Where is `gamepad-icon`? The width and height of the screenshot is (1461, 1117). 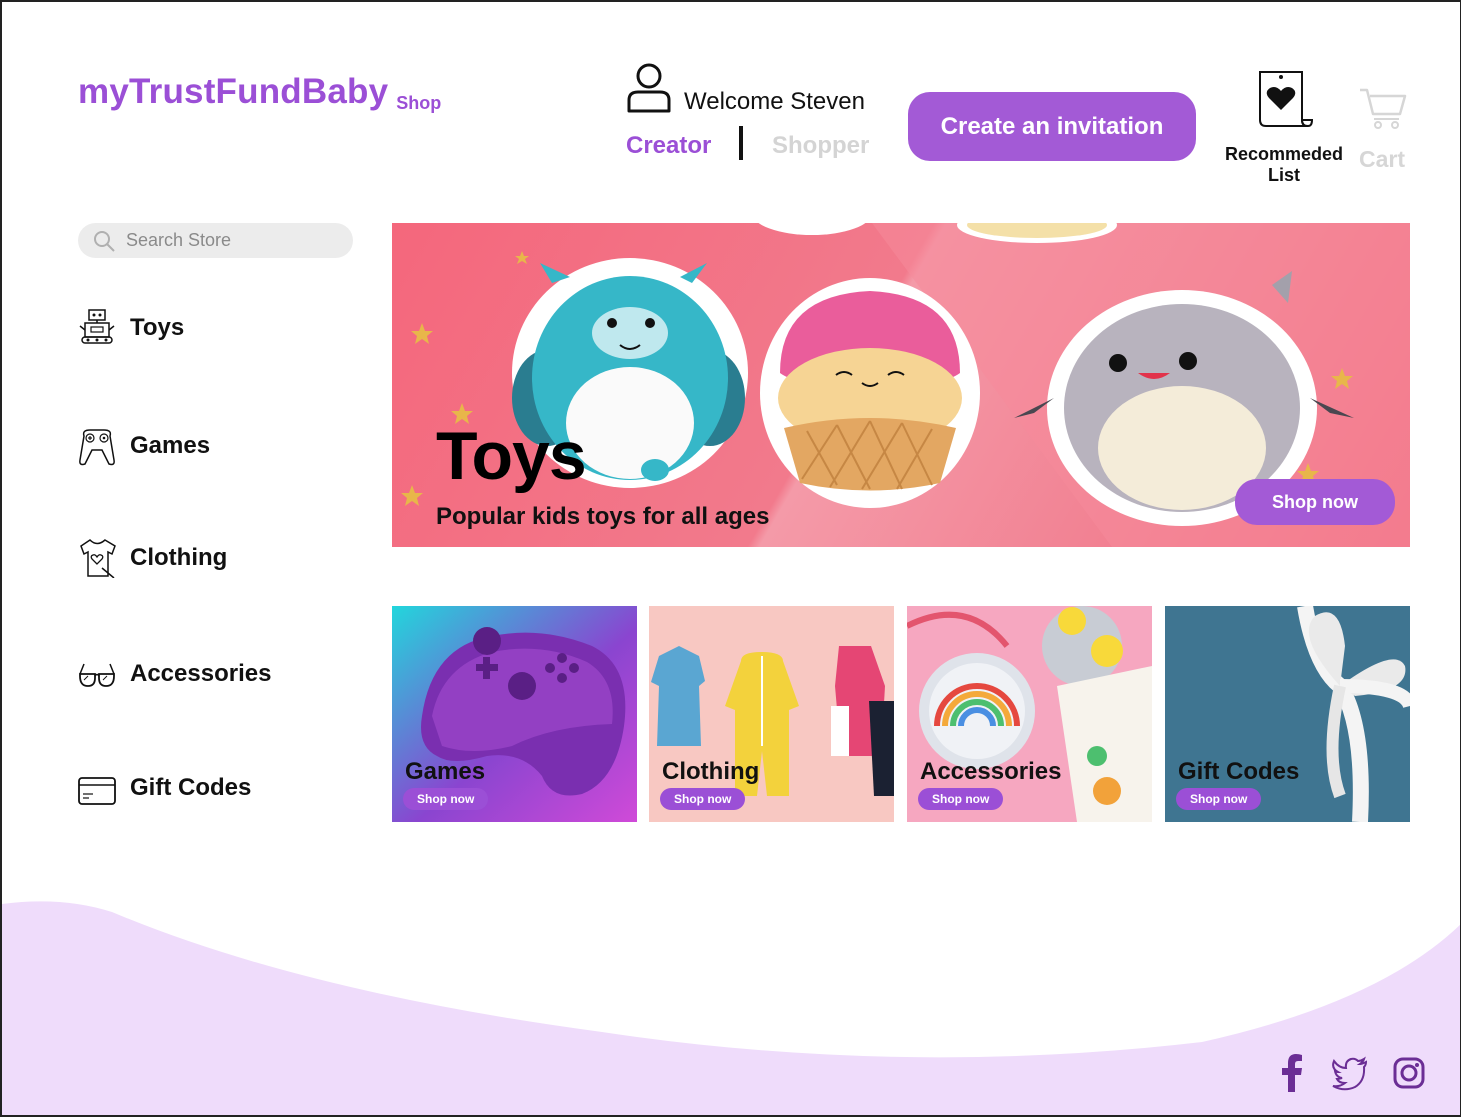
gamepad-icon is located at coordinates (97, 447).